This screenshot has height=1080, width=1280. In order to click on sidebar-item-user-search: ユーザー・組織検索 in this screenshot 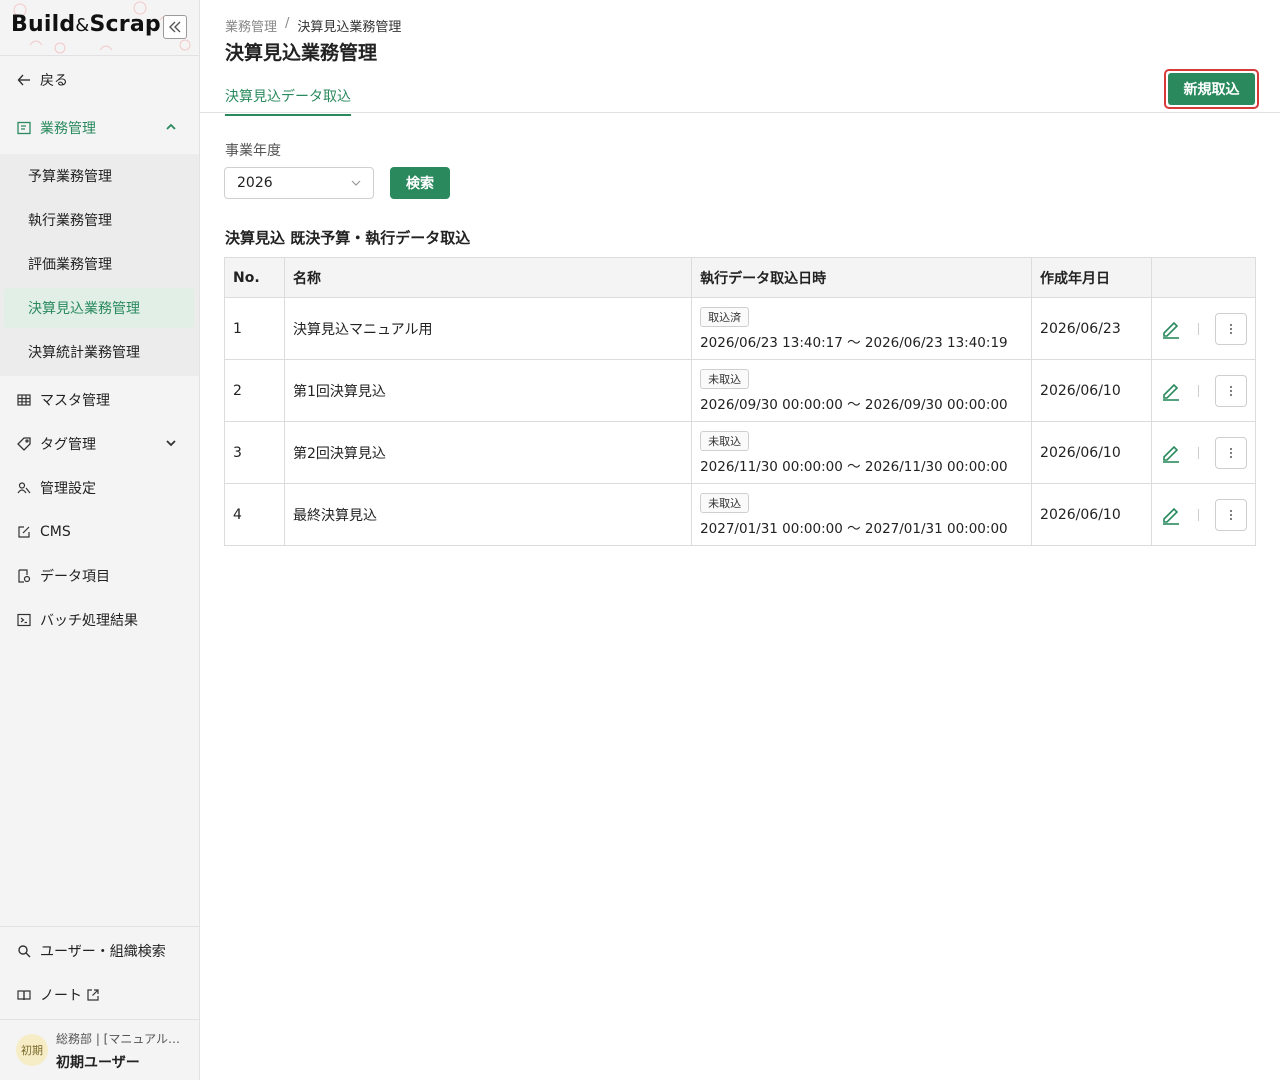, I will do `click(99, 951)`.